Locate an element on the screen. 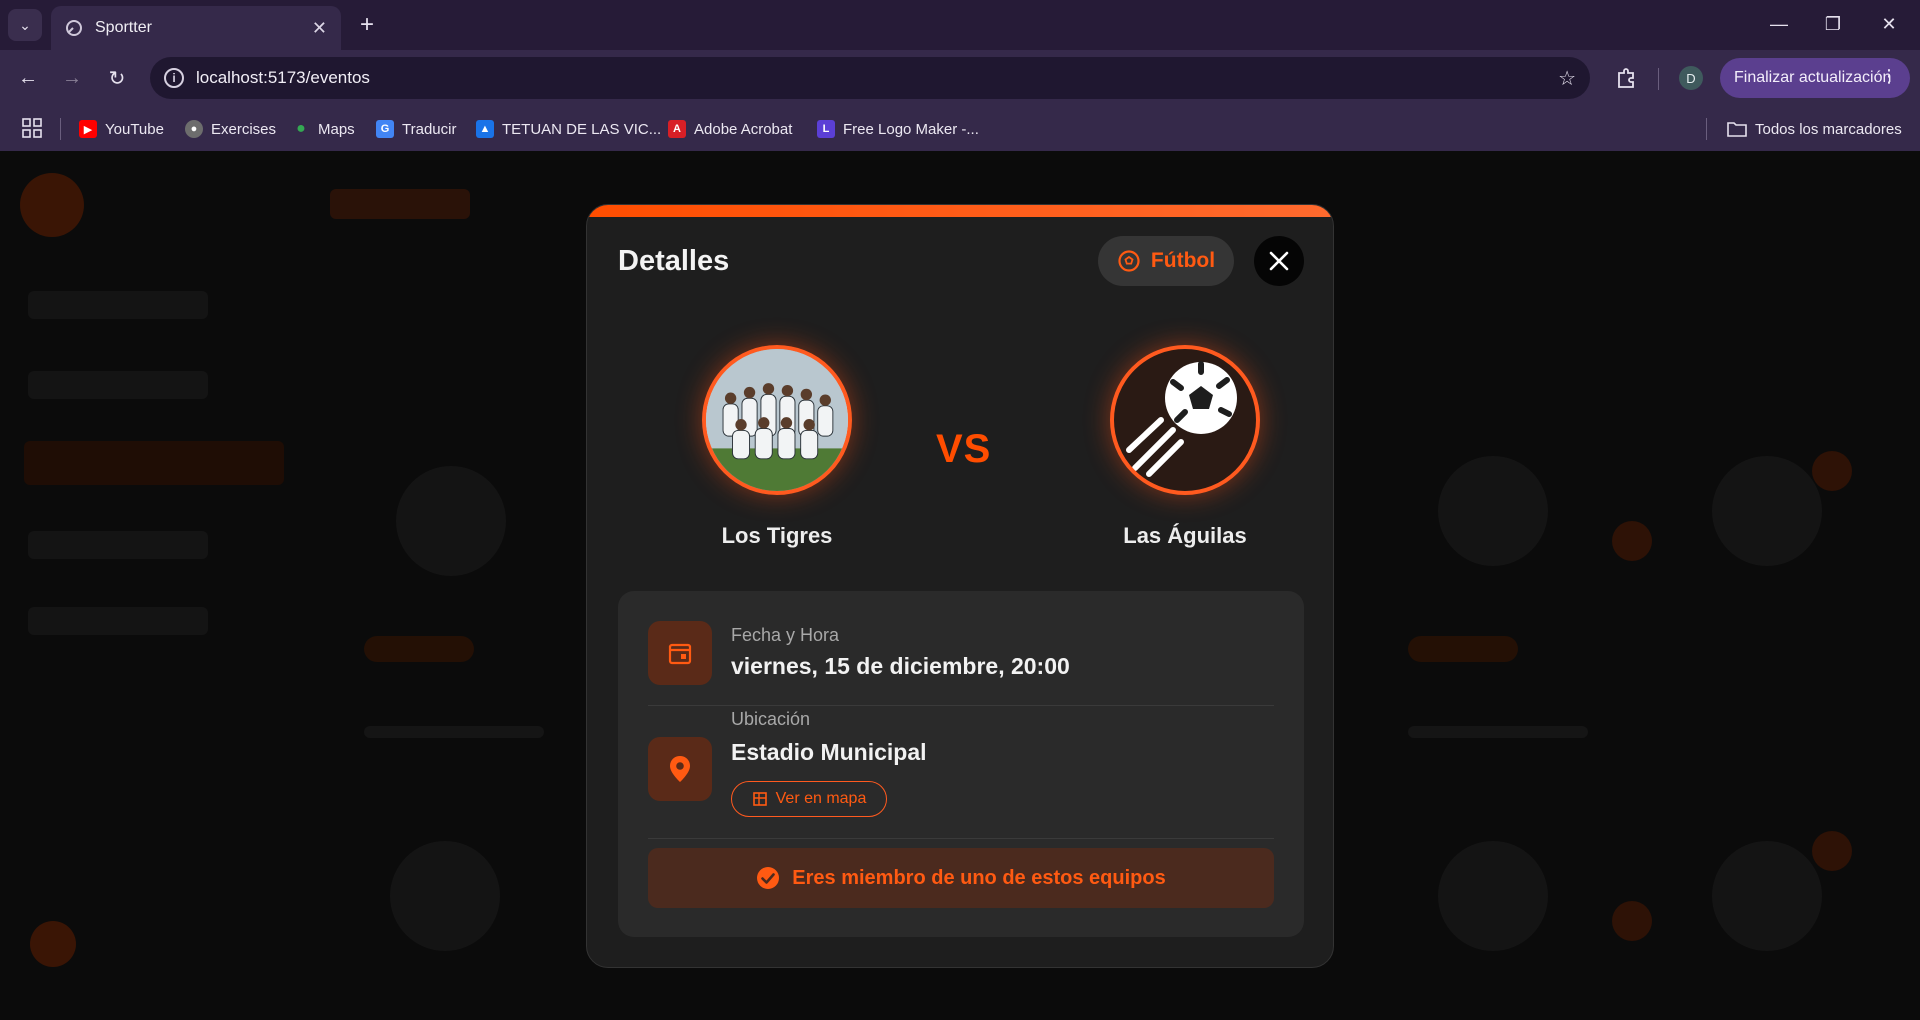 The height and width of the screenshot is (1020, 1920). sport-badge: Fútbol is located at coordinates (1166, 261).